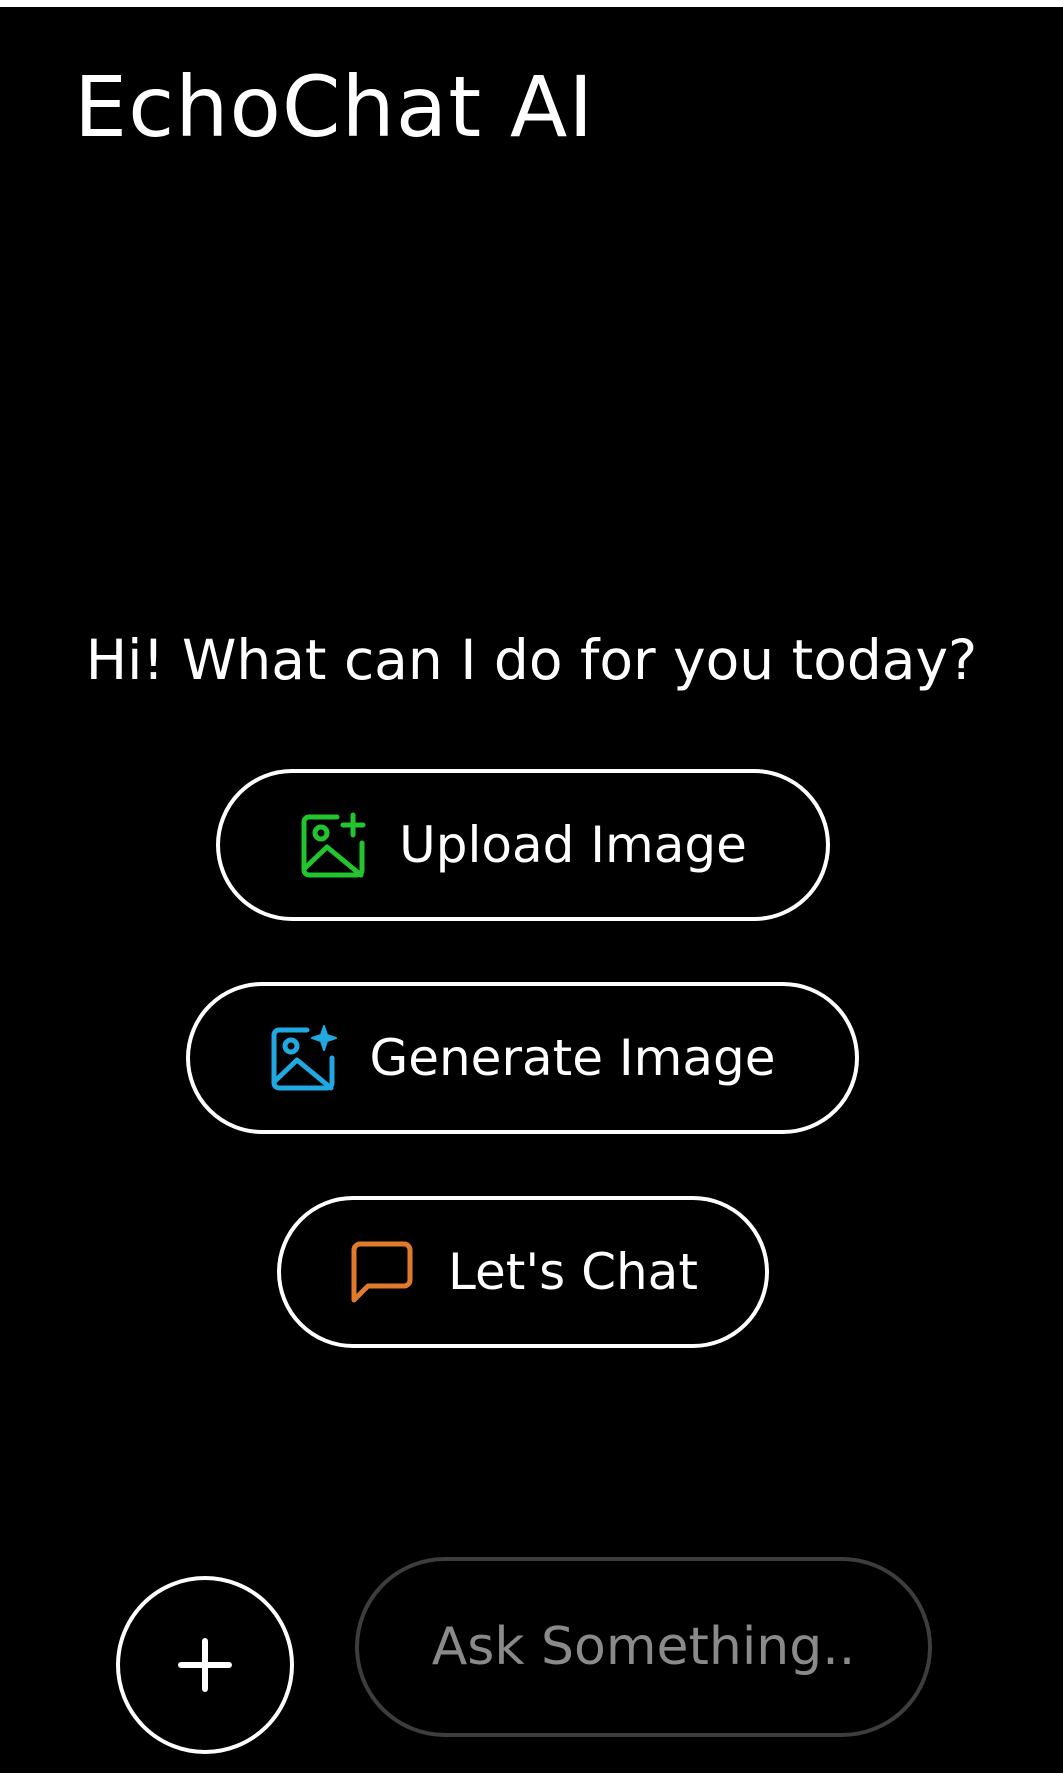 The image size is (1063, 1788). Describe the element at coordinates (572, 1058) in the screenshot. I see `generate-image-label: Generate Image` at that location.